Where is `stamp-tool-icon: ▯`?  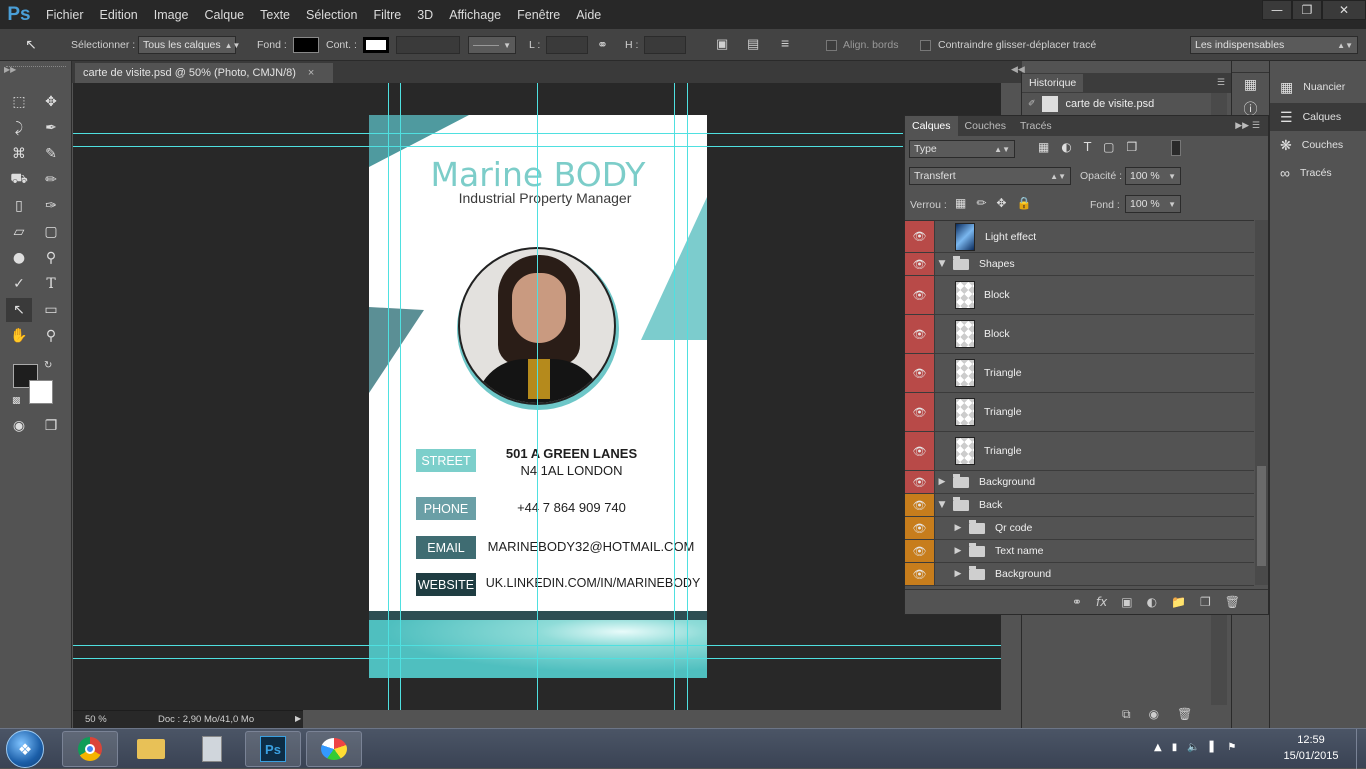
stamp-tool-icon: ▯ is located at coordinates (19, 206).